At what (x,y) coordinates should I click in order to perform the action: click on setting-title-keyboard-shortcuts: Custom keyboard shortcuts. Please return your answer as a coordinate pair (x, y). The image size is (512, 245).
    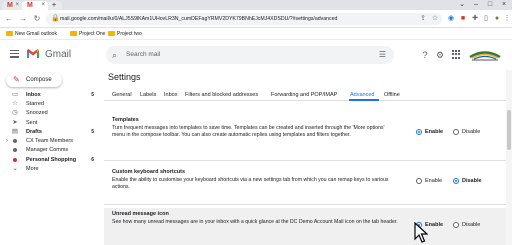
    Looking at the image, I should click on (149, 172).